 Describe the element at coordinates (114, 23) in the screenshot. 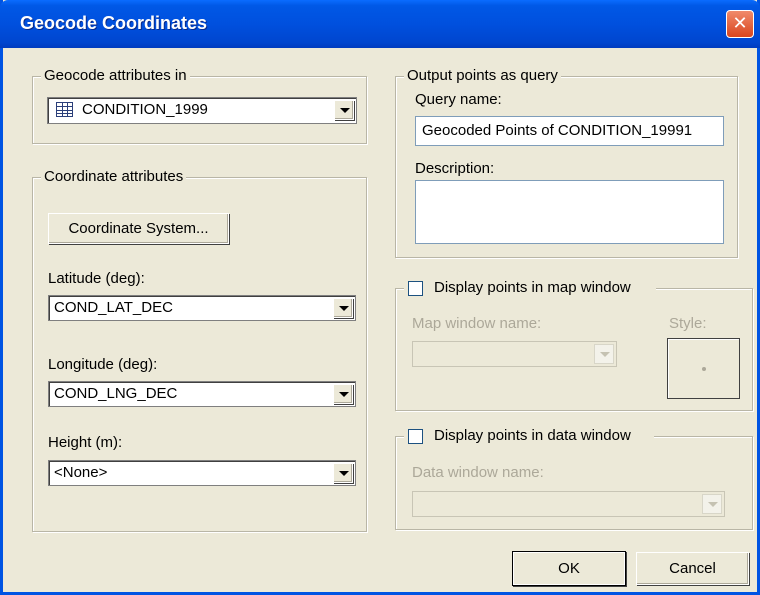

I see `dialog-title: Geocode Coordinates` at that location.